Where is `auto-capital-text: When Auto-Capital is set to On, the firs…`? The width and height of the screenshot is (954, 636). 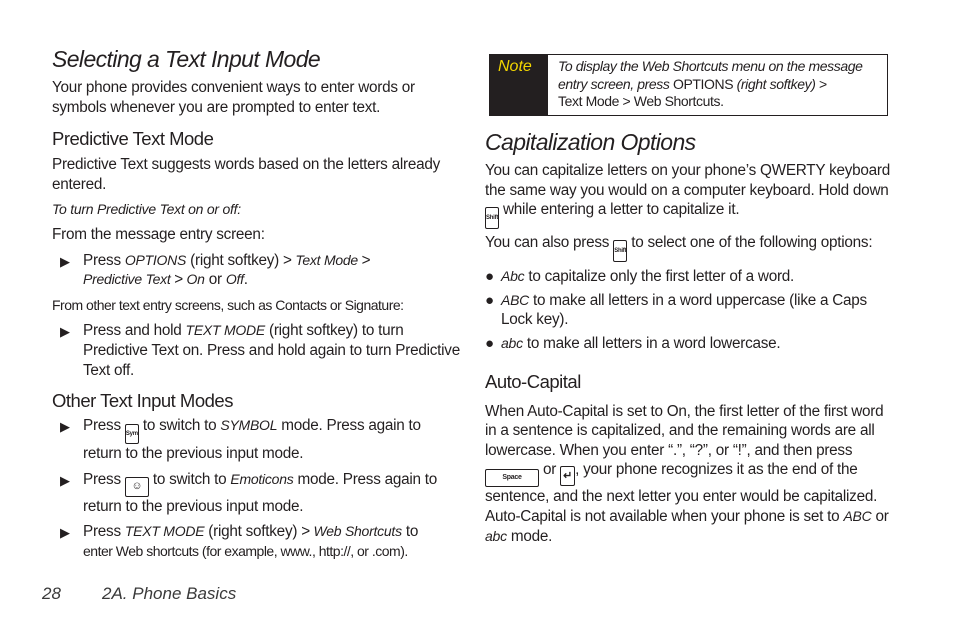
auto-capital-text: When Auto-Capital is set to On, the firs… is located at coordinates (687, 473).